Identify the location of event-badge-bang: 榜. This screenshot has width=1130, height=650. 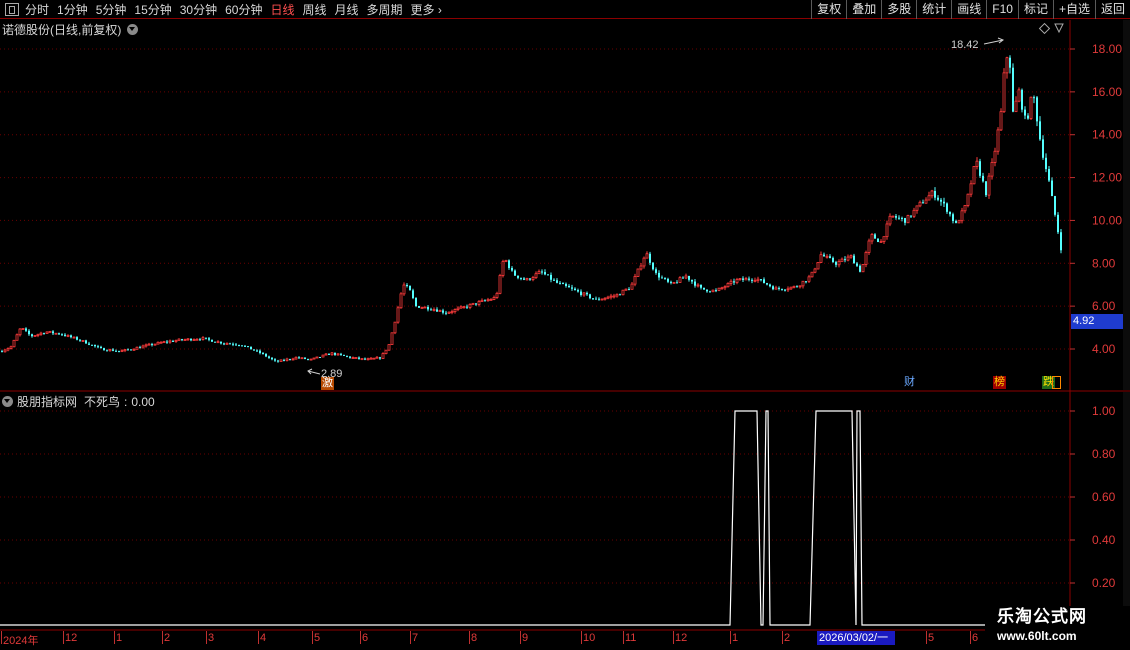
(999, 382).